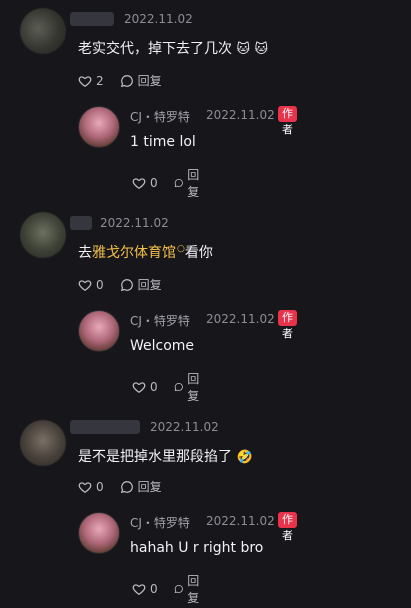 Image resolution: width=411 pixels, height=608 pixels. I want to click on comment-text: 是不是把掉水里那段掐了 🤣, so click(165, 456).